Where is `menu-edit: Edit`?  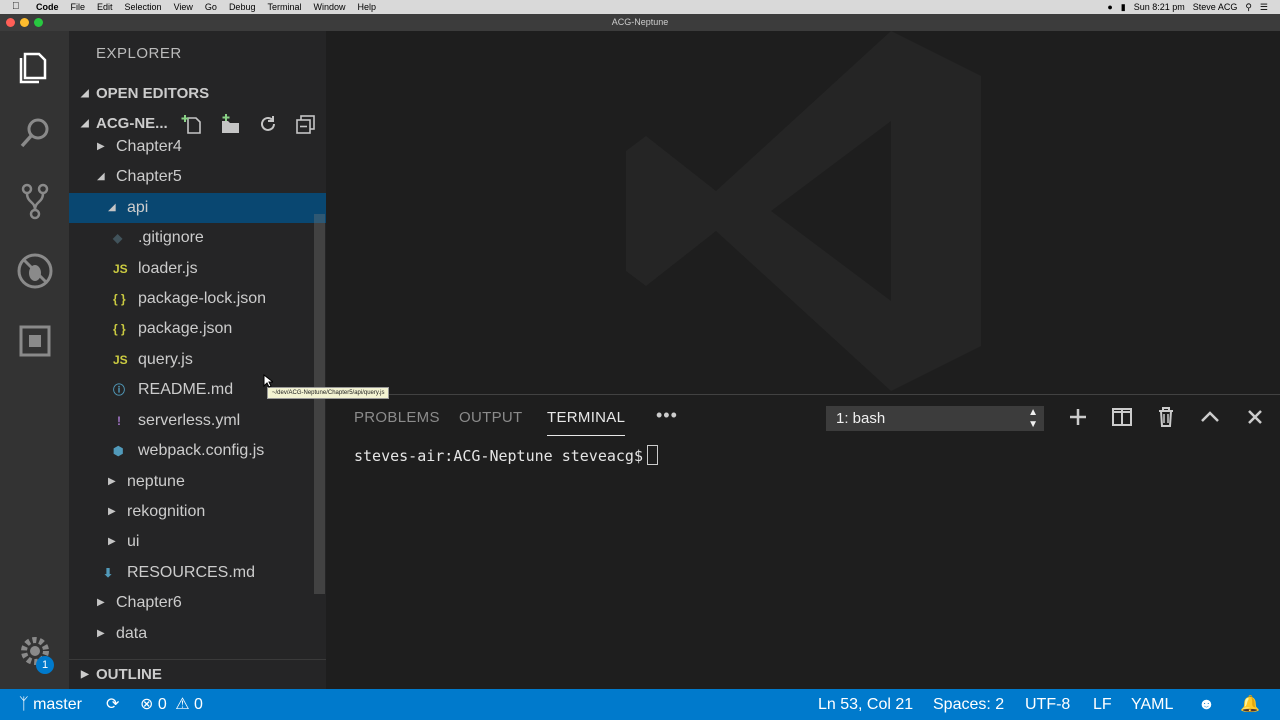
menu-edit: Edit is located at coordinates (105, 7).